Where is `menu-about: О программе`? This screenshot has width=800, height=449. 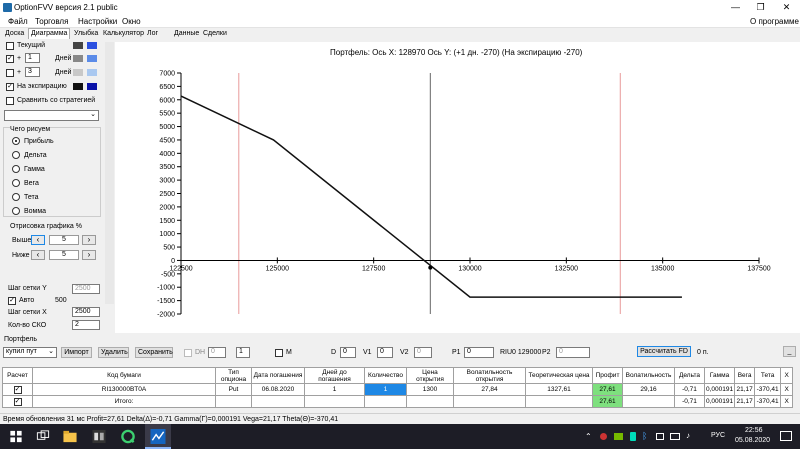 menu-about: О программе is located at coordinates (774, 21).